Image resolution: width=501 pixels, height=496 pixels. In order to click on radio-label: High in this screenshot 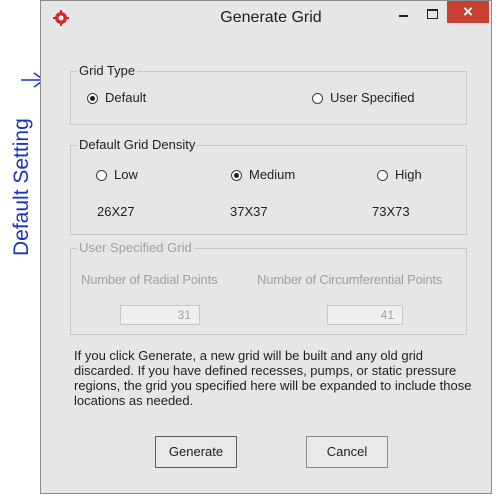, I will do `click(408, 174)`.